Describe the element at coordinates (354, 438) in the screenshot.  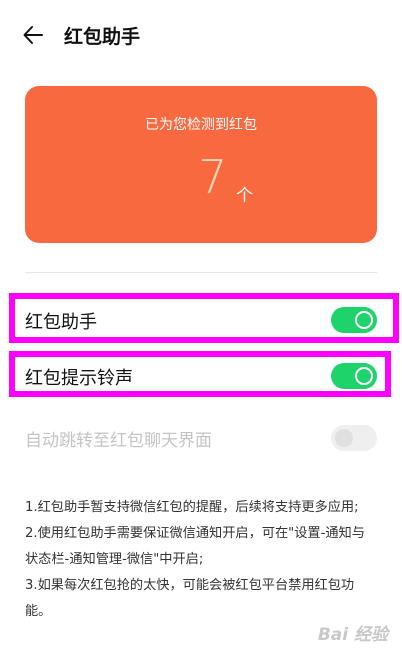
I see `auto-jump-toggle` at that location.